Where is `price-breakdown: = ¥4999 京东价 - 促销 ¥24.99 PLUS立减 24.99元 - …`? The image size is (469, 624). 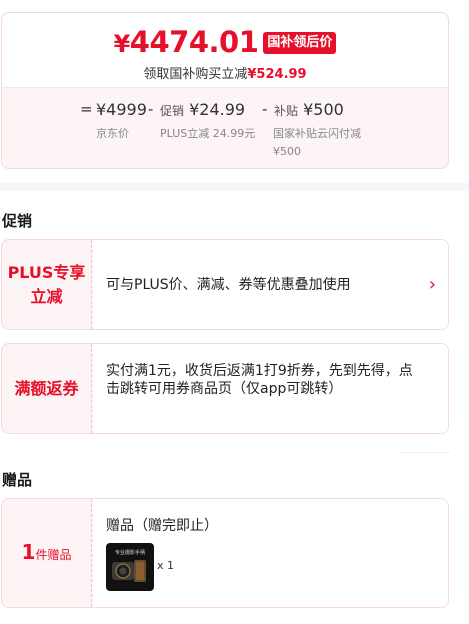 price-breakdown: = ¥4999 京东价 - 促销 ¥24.99 PLUS立减 24.99元 - … is located at coordinates (225, 127).